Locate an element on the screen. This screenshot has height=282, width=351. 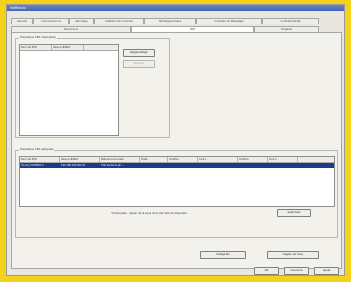
cell-ntr-name: TG-ALI_XYZCB02-2 is located at coordinates (32, 165).